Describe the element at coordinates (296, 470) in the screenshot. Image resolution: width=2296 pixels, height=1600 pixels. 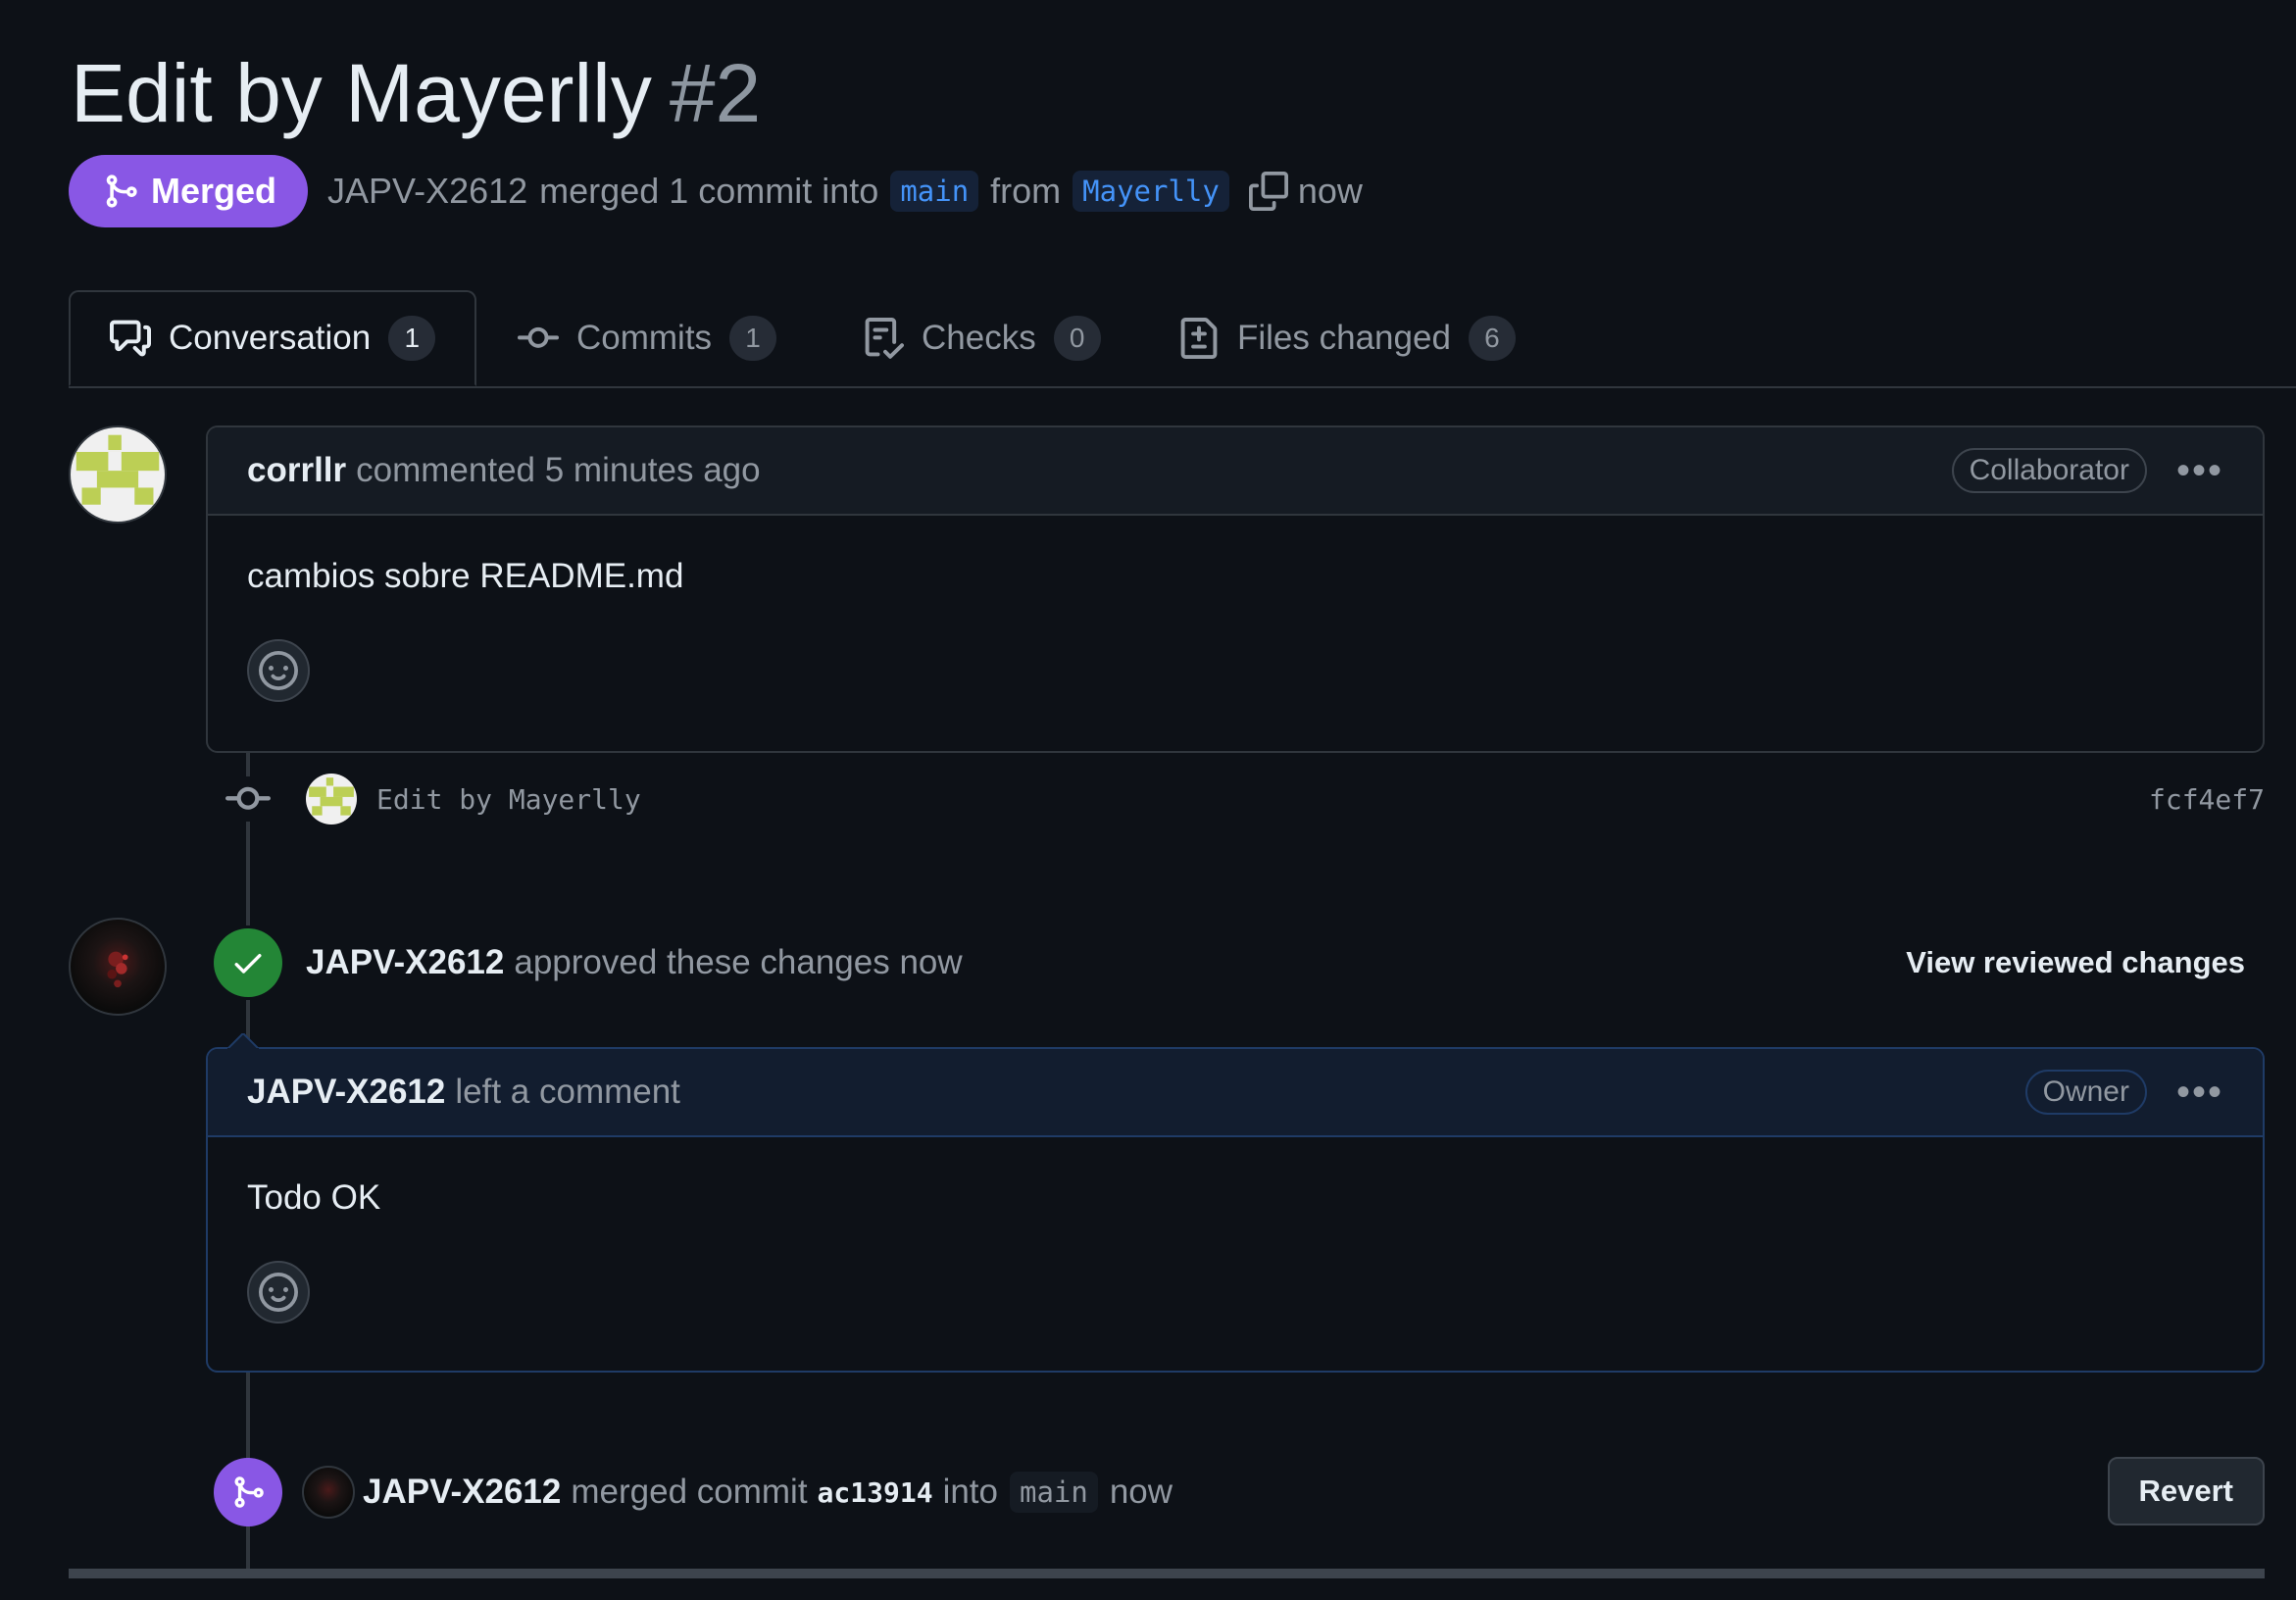
I see `comment-author: corrllr` at that location.